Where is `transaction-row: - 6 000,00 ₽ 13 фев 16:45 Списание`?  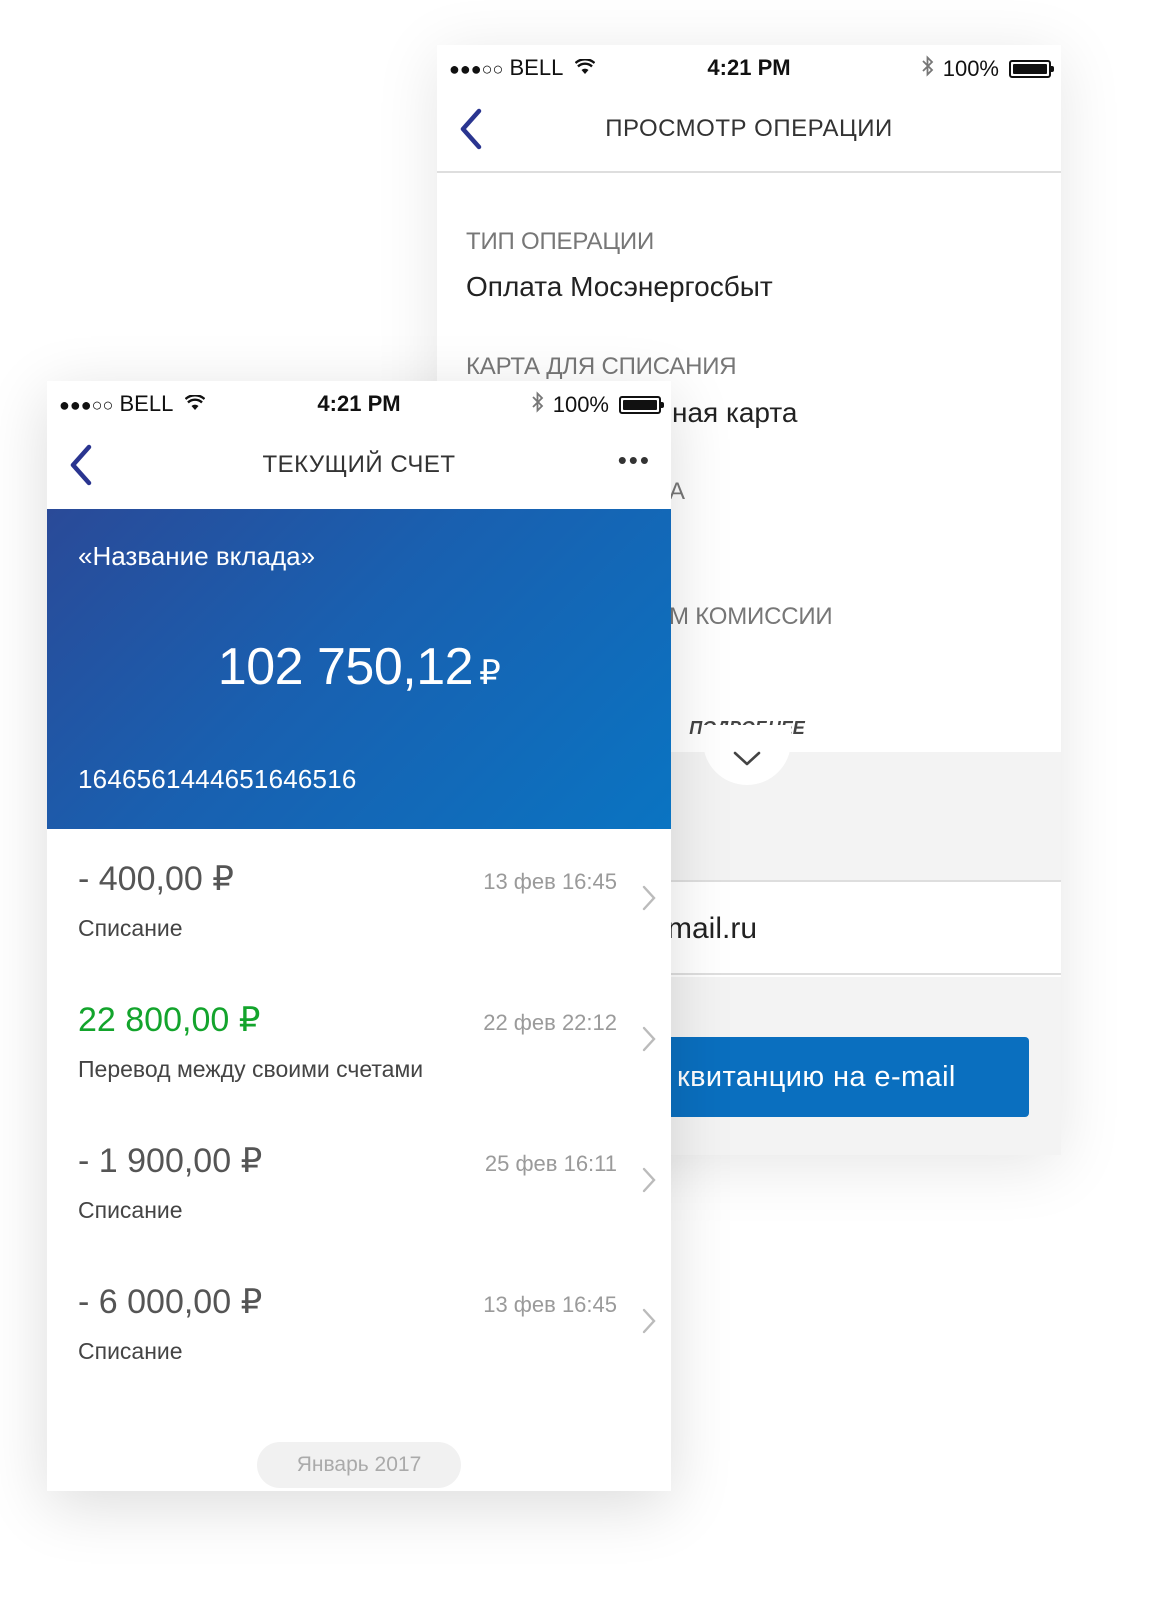 transaction-row: - 6 000,00 ₽ 13 фев 16:45 Списание is located at coordinates (359, 1322).